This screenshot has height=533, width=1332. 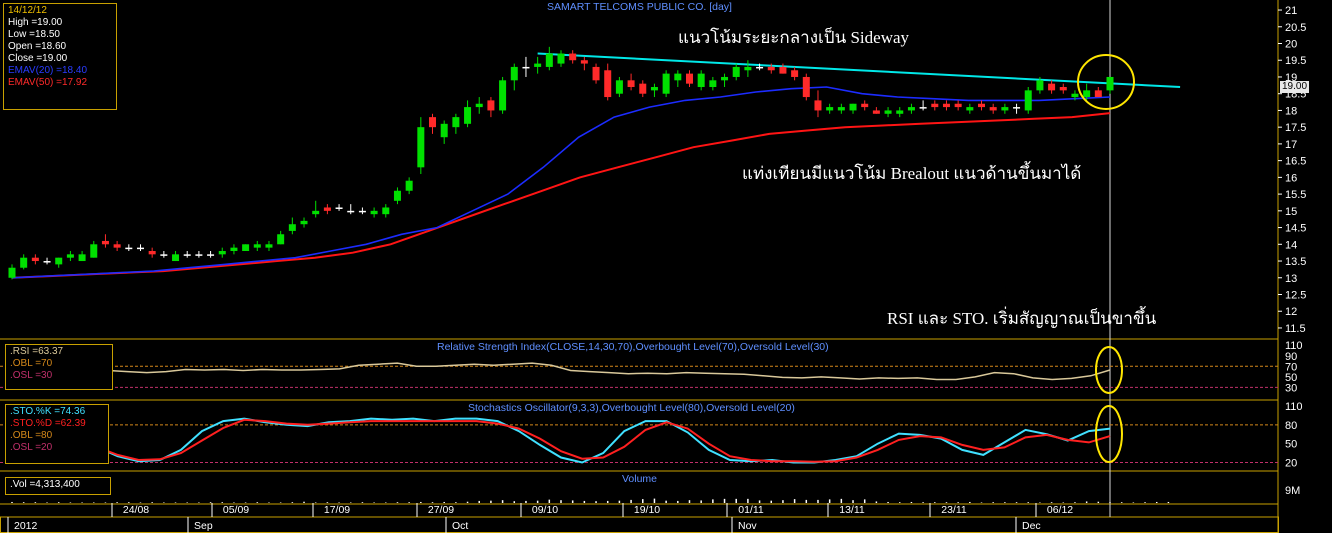 I want to click on date-tick-label: 19/10, so click(x=647, y=510).